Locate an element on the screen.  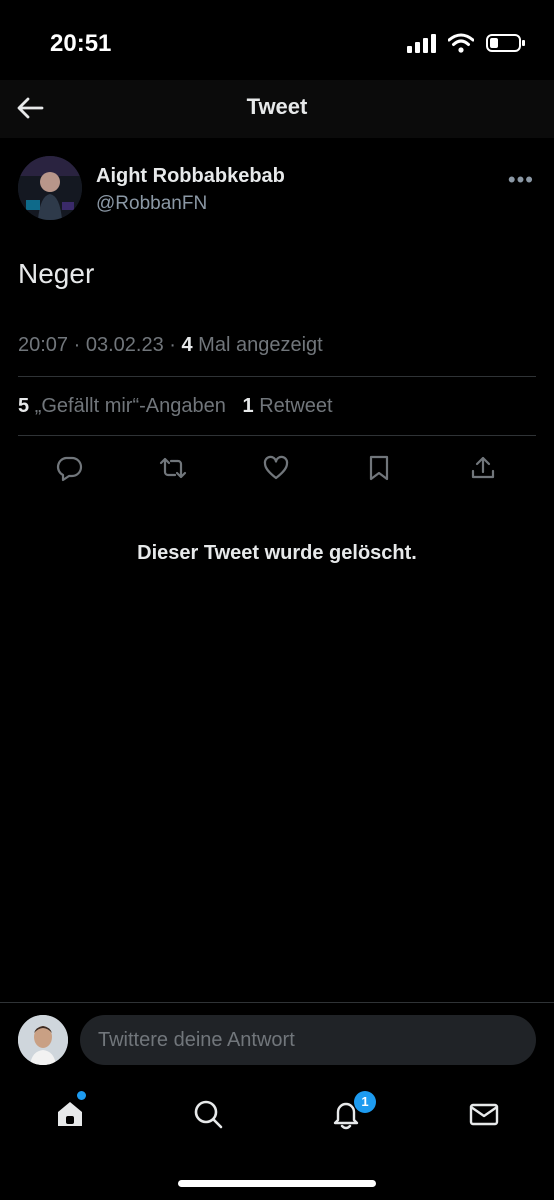
retweet-icon is located at coordinates (173, 468).